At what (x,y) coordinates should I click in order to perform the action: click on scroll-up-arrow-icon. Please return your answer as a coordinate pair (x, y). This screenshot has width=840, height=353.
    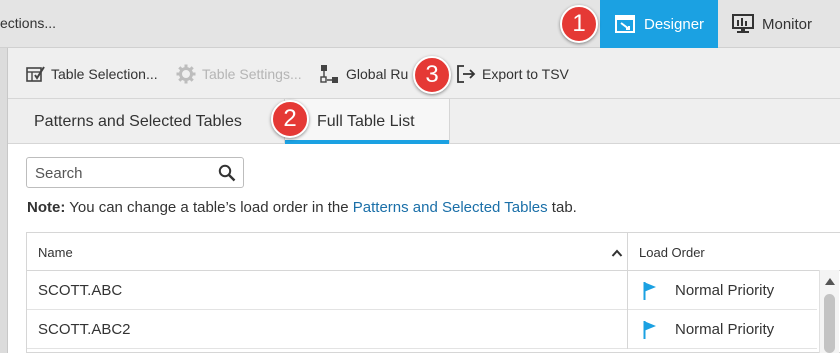
    Looking at the image, I should click on (830, 281).